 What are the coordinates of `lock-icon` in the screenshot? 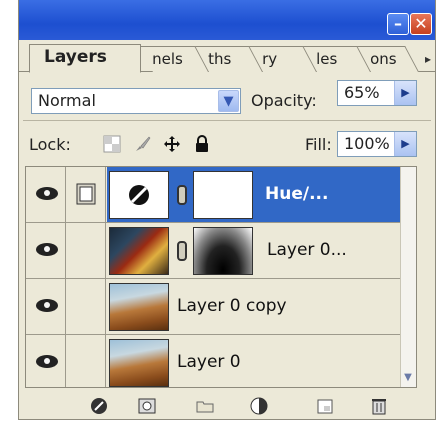 It's located at (202, 144).